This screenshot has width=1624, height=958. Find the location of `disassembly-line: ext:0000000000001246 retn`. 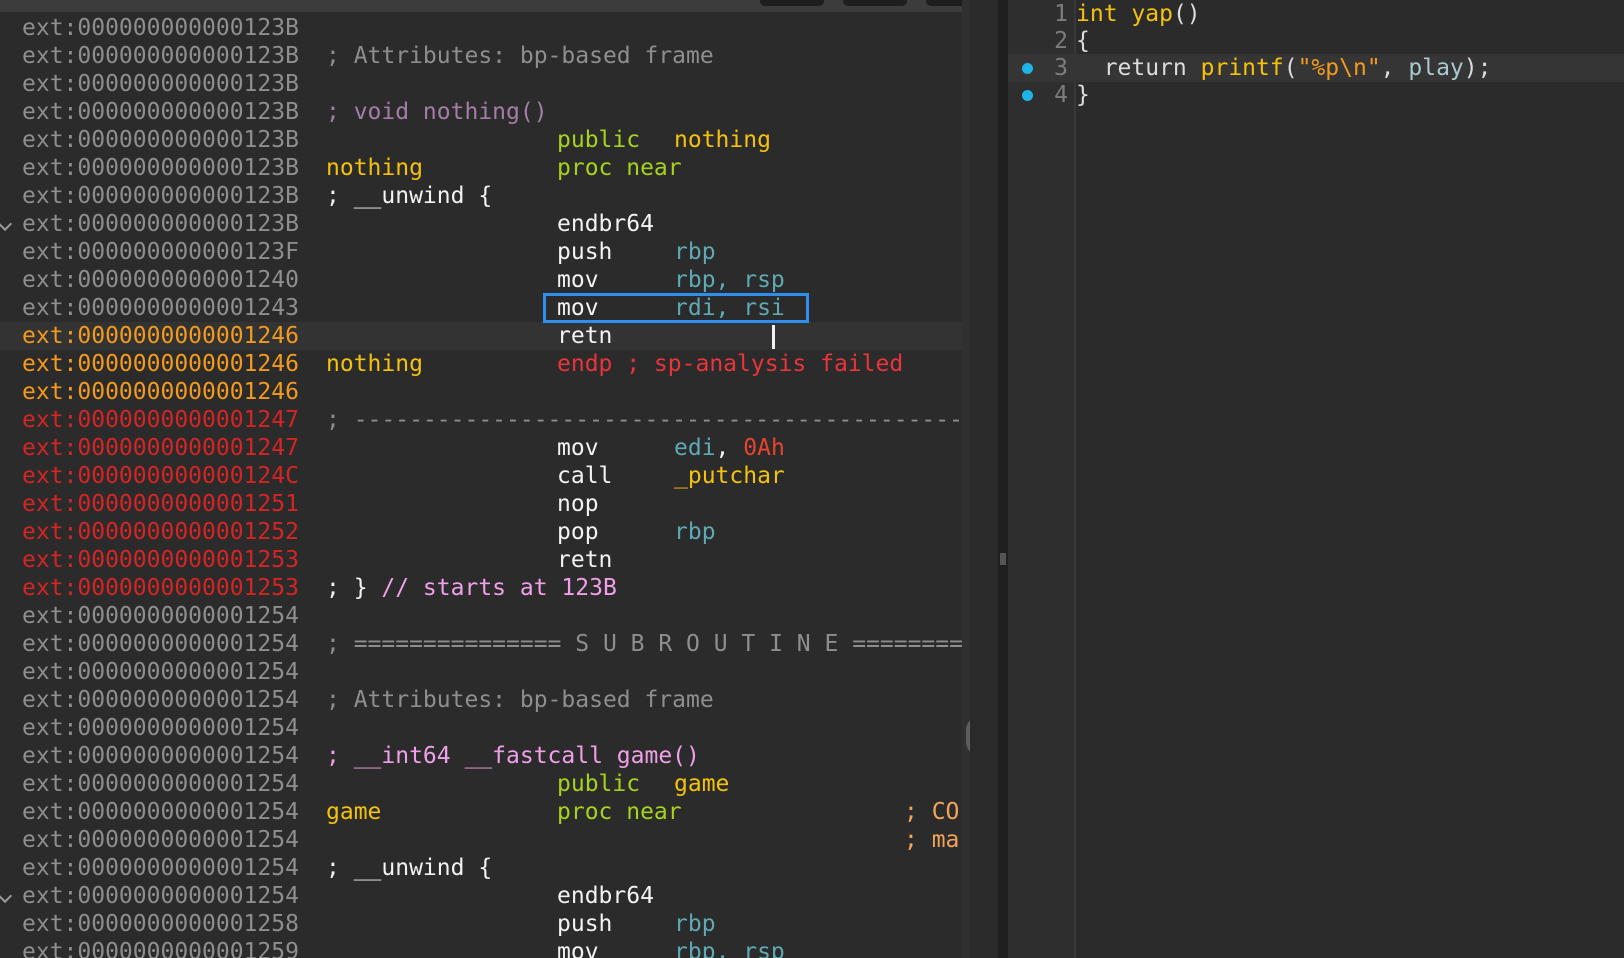

disassembly-line: ext:0000000000001246 retn is located at coordinates (481, 336).